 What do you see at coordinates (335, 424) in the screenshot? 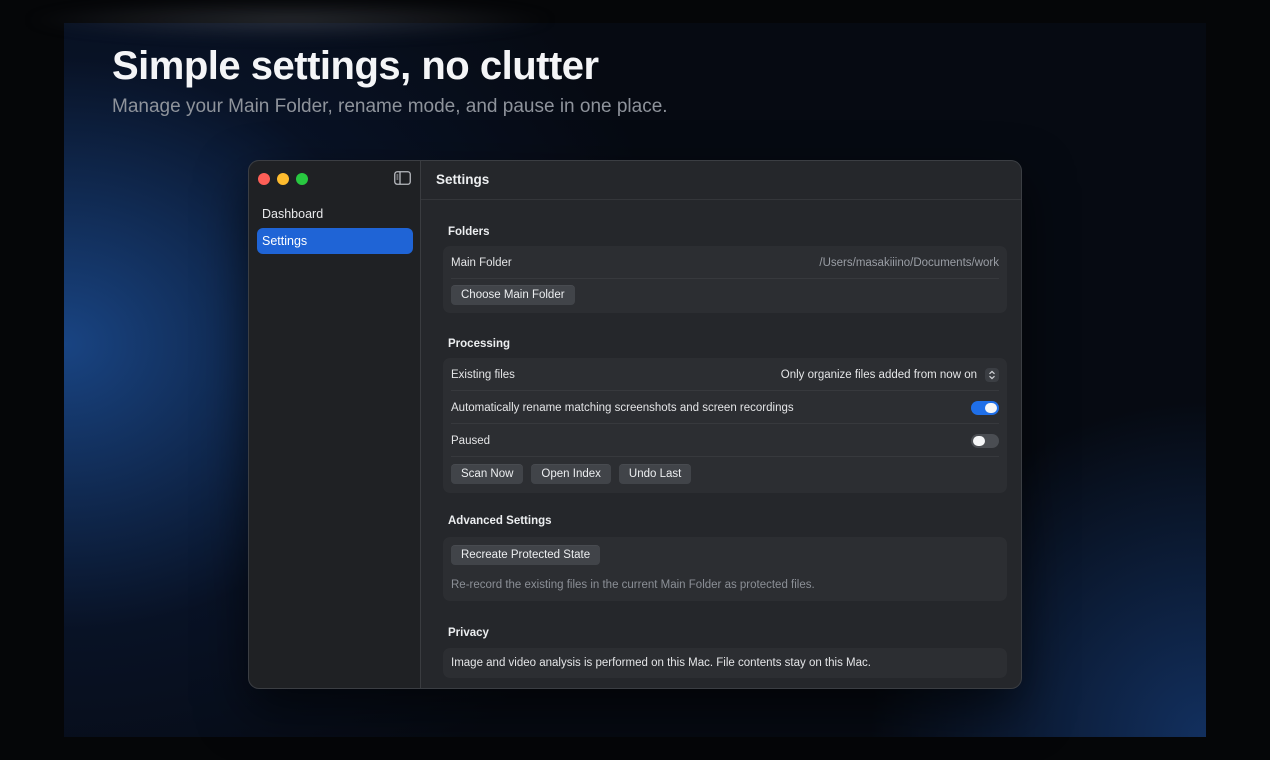
I see `sidebar: Dashboard Settings` at bounding box center [335, 424].